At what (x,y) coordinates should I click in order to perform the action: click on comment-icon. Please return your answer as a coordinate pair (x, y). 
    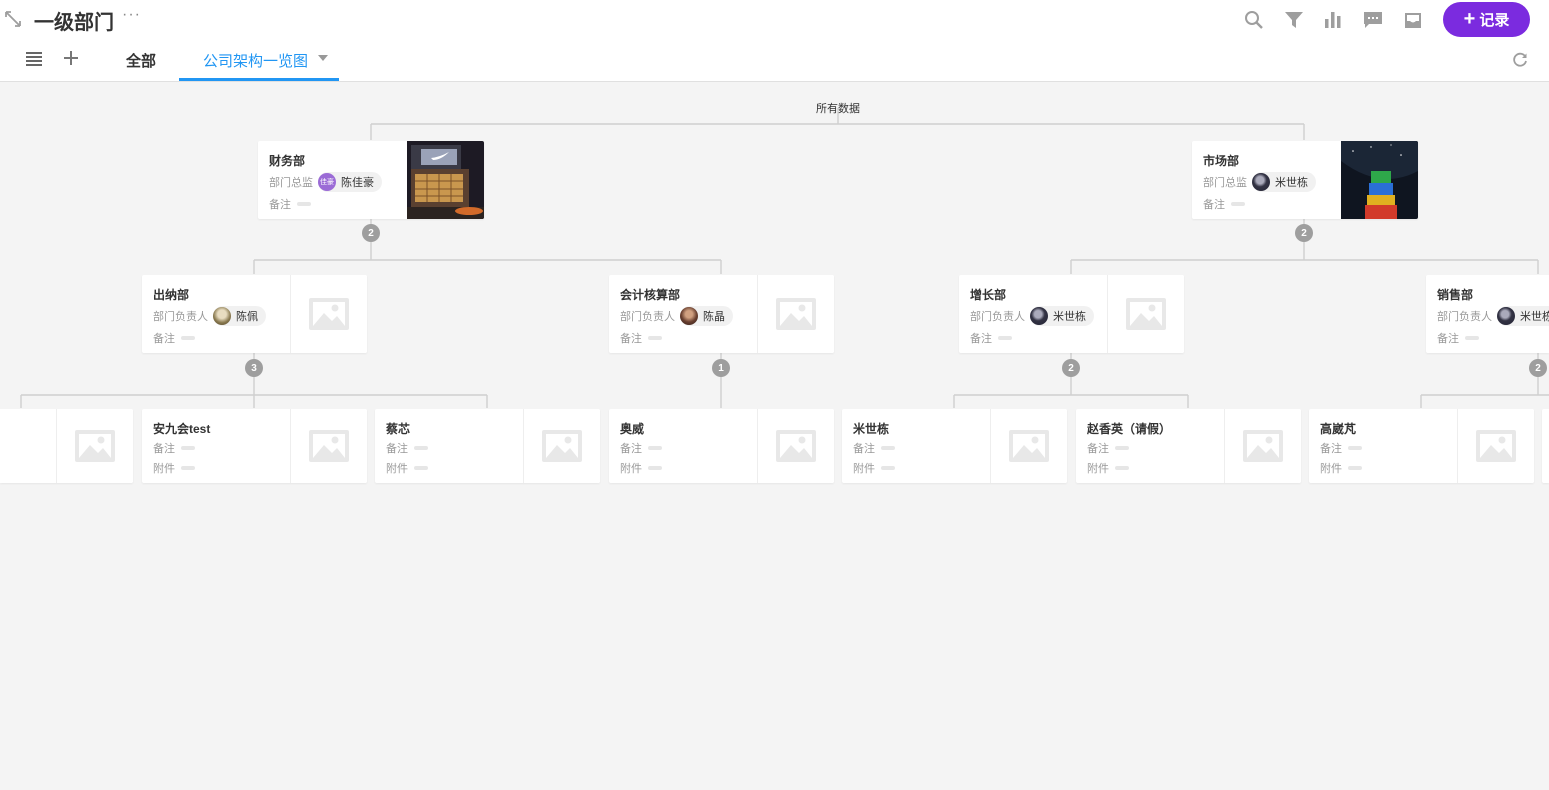
    Looking at the image, I should click on (1373, 20).